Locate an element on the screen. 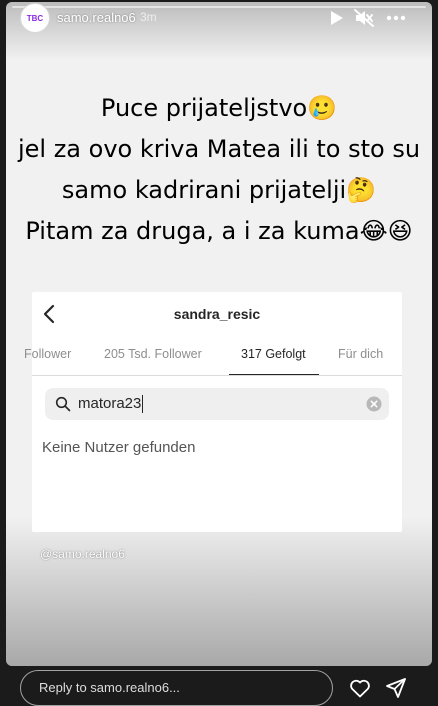 Image resolution: width=438 pixels, height=706 pixels. text-cursor is located at coordinates (142, 404).